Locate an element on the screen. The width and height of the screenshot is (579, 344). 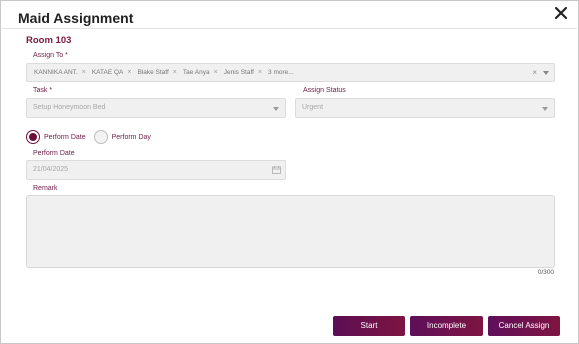
task-value: Setup Honeymoon Bed is located at coordinates (69, 107).